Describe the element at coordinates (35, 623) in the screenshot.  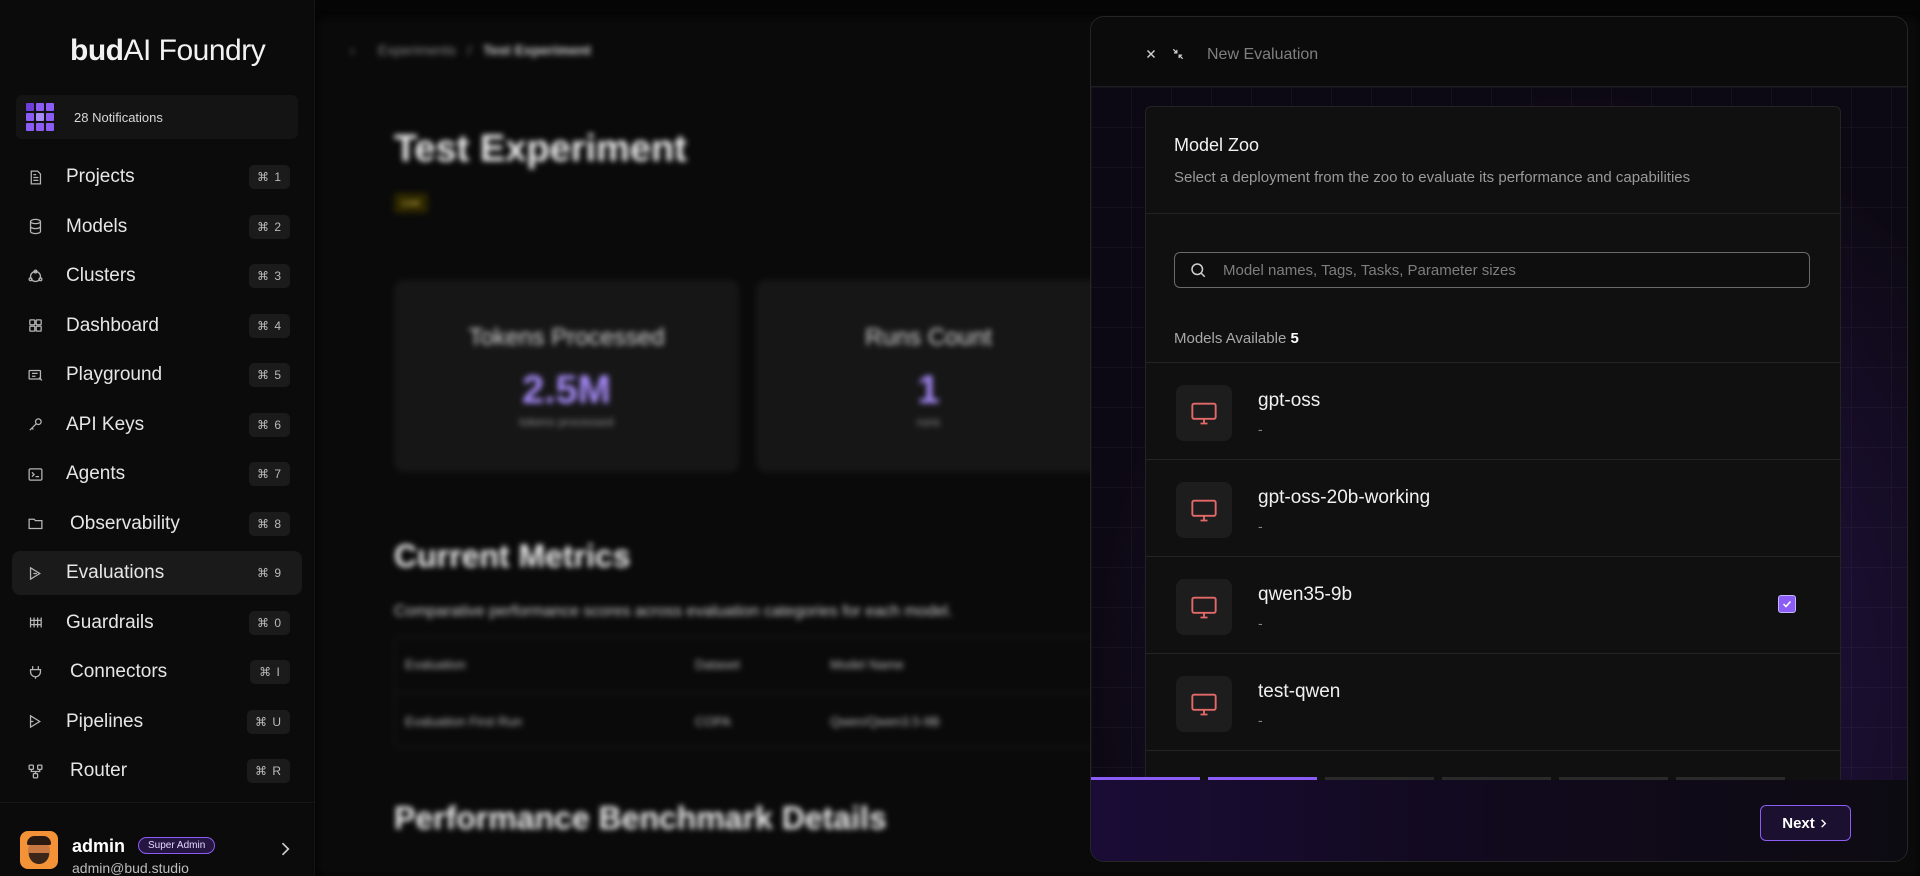
I see `guardrail-icon` at that location.